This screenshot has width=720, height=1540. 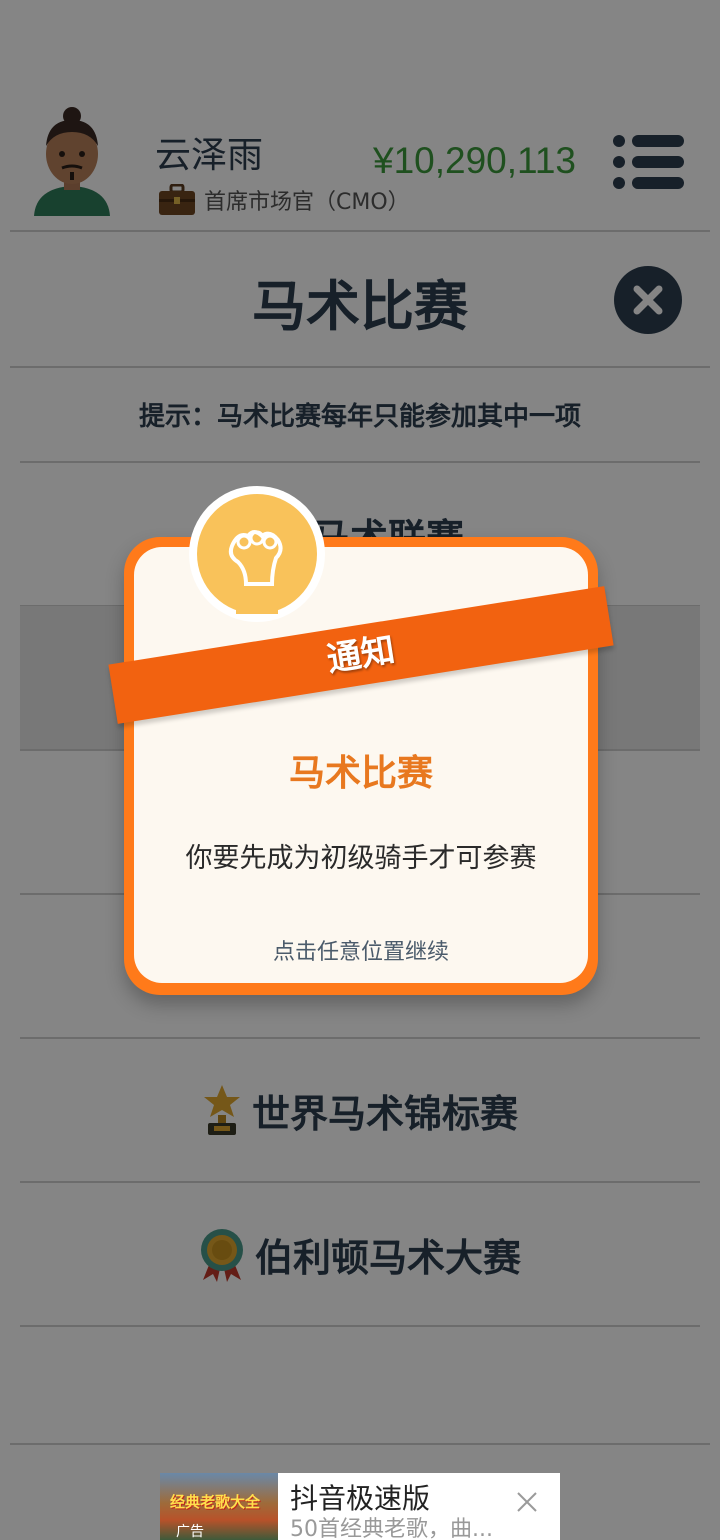 I want to click on lightbulb-icon, so click(x=257, y=554).